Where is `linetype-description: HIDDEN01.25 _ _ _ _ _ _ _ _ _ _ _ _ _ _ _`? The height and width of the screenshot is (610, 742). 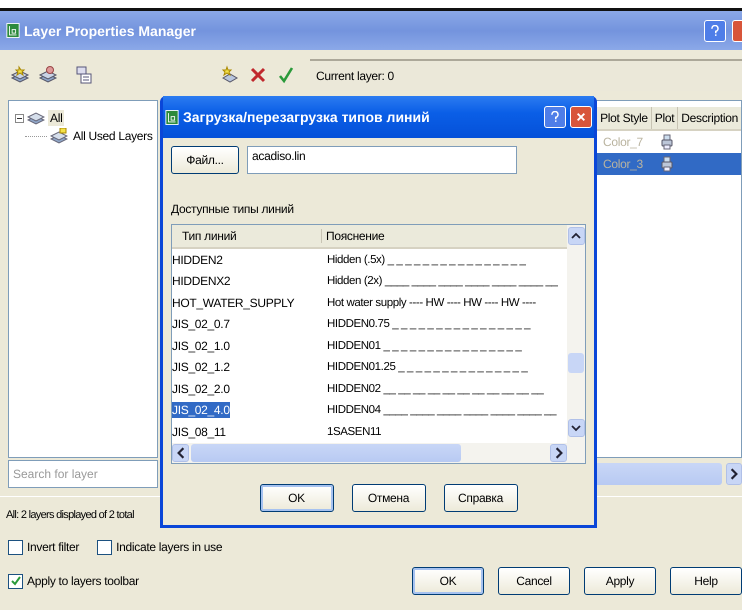
linetype-description: HIDDEN01.25 _ _ _ _ _ _ _ _ _ _ _ _ _ _ _ is located at coordinates (427, 367).